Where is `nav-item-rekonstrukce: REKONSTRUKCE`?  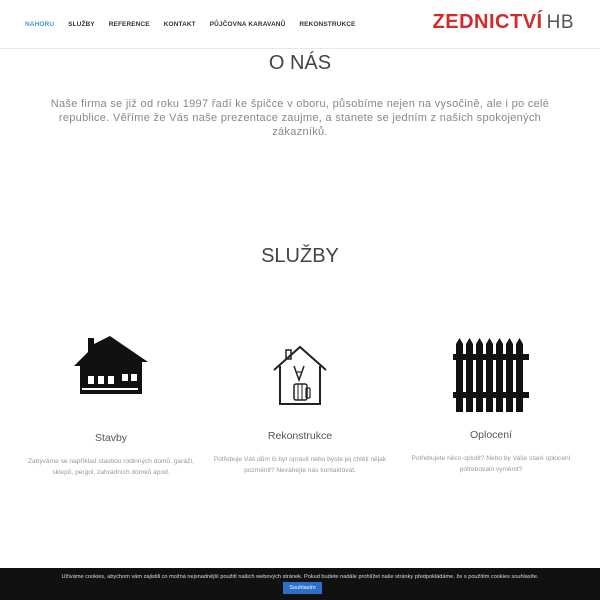
nav-item-rekonstrukce: REKONSTRUKCE is located at coordinates (327, 24).